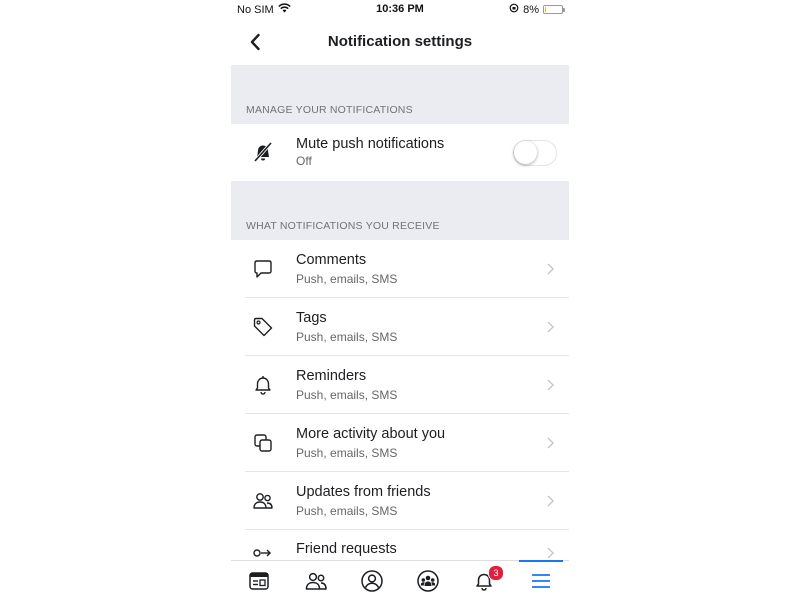 This screenshot has height=600, width=800. What do you see at coordinates (363, 492) in the screenshot?
I see `item-title: Updates from friends` at bounding box center [363, 492].